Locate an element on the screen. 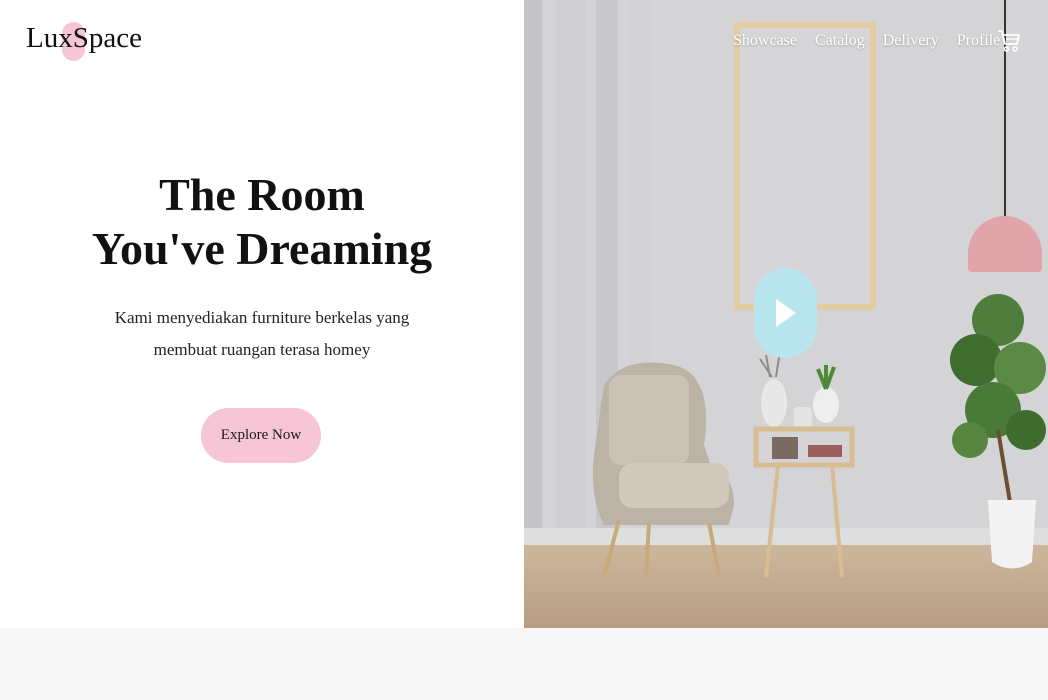 Image resolution: width=1048 pixels, height=700 pixels. explore-now-button: Explore Now is located at coordinates (261, 435).